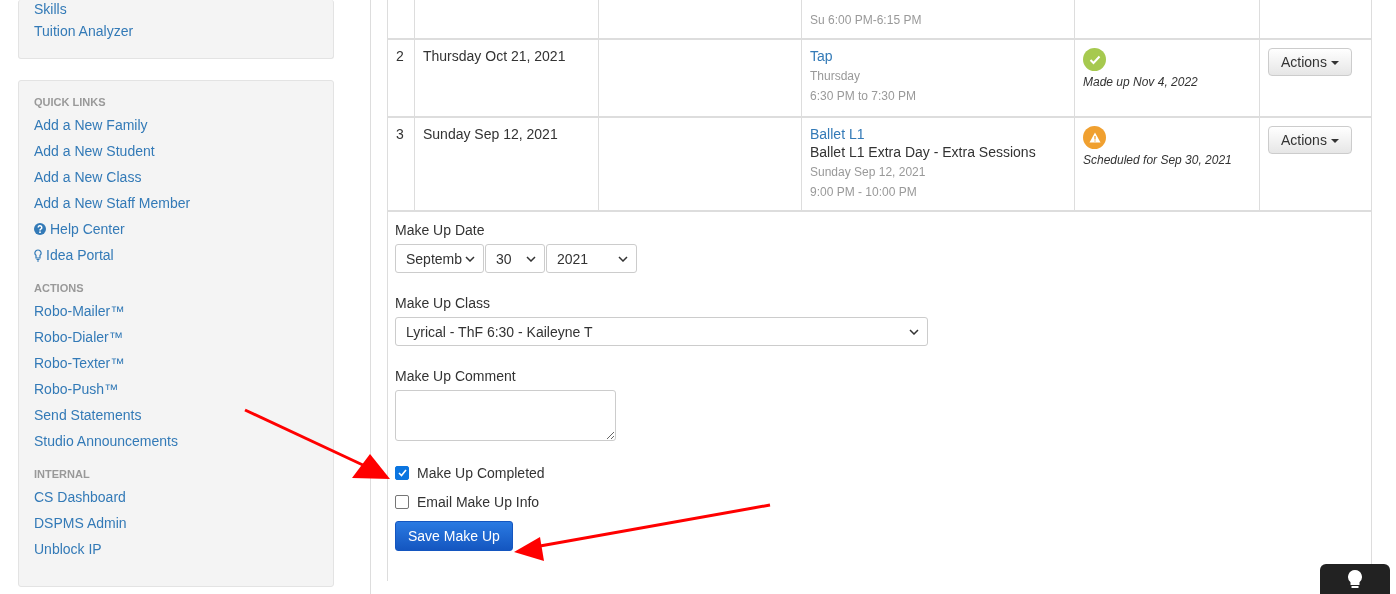 The image size is (1396, 594). What do you see at coordinates (59, 288) in the screenshot?
I see `section-heading: ACTIONS` at bounding box center [59, 288].